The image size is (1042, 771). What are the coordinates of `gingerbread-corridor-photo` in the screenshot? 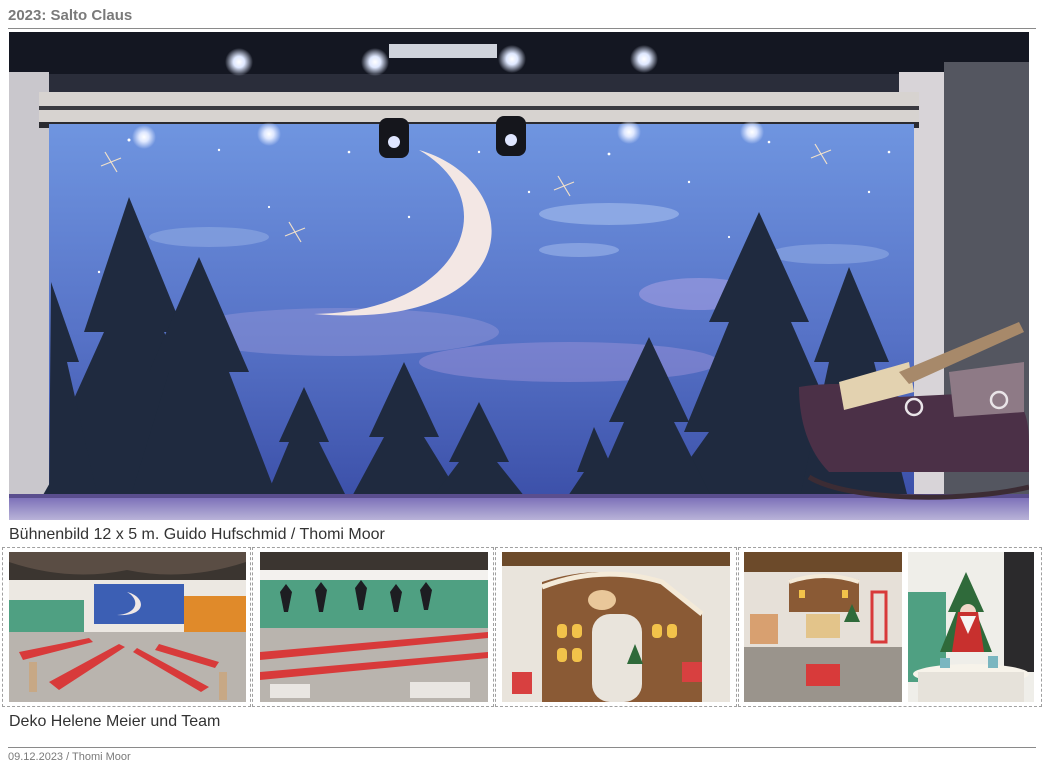 It's located at (823, 627).